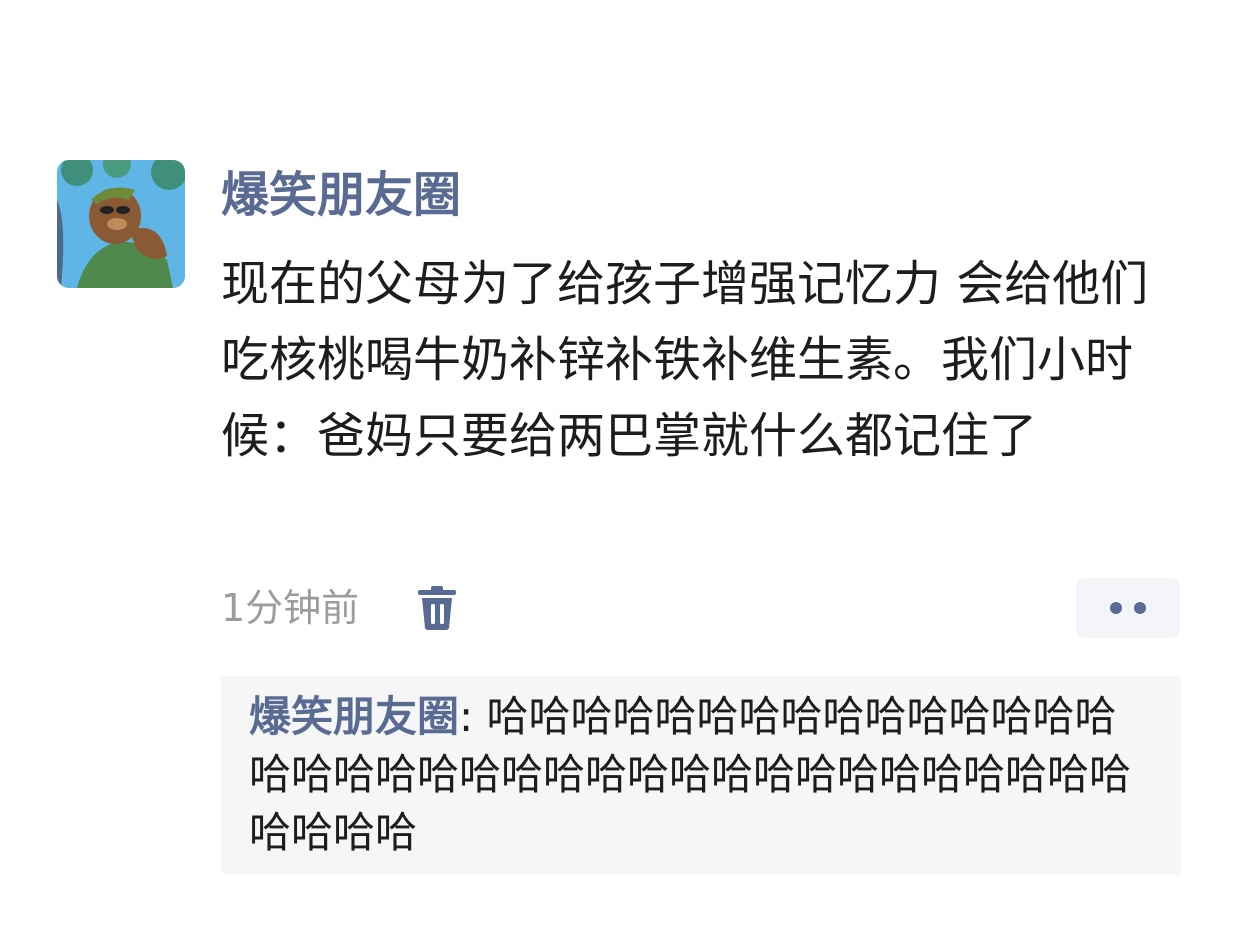 Image resolution: width=1242 pixels, height=940 pixels. I want to click on delete-button, so click(437, 608).